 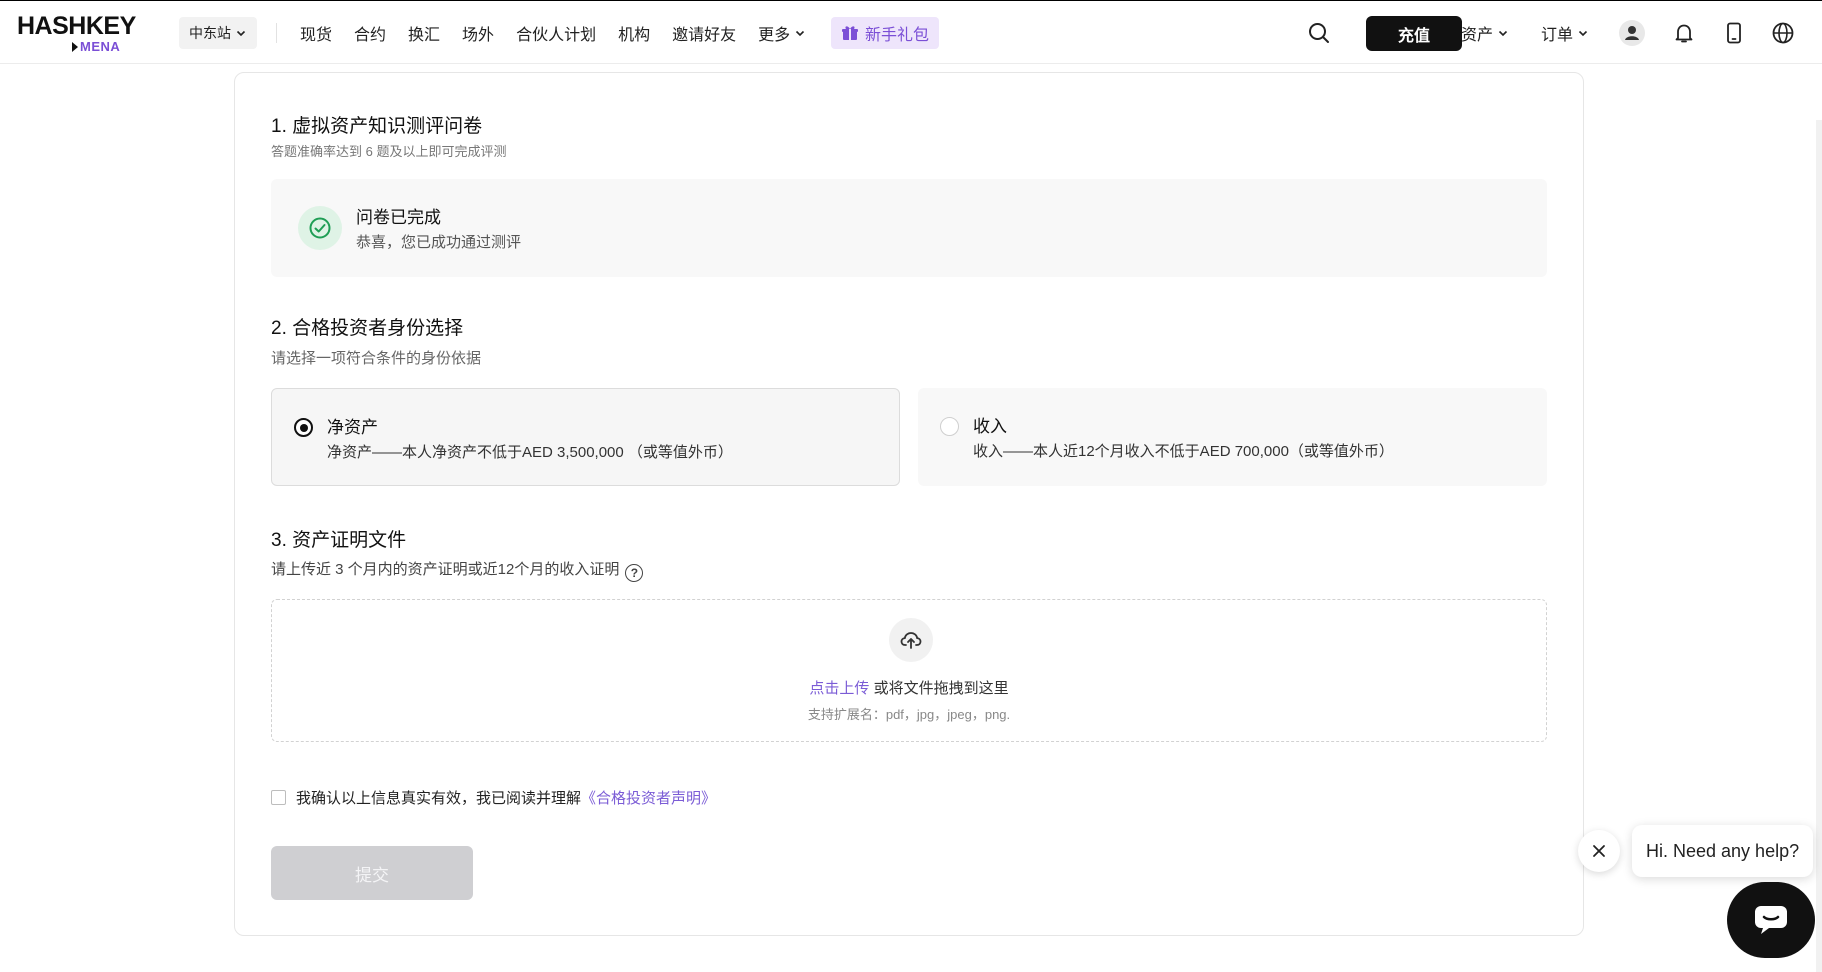 I want to click on questionnaire-done-subtitle: 恭喜，您已成功通过测评, so click(x=439, y=242).